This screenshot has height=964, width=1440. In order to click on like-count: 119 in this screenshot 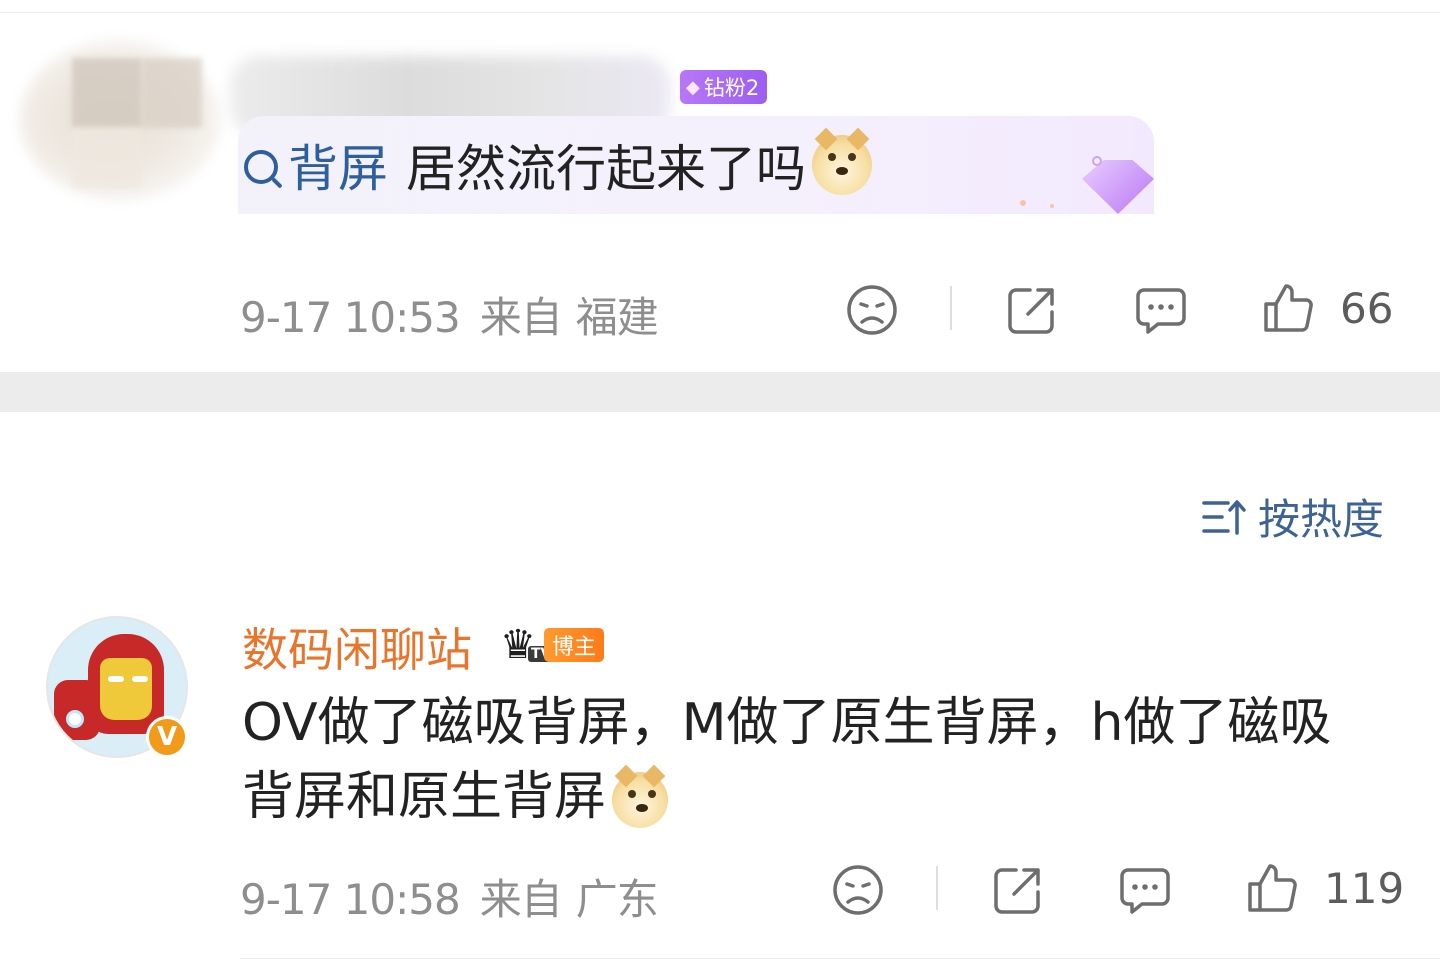, I will do `click(1364, 888)`.